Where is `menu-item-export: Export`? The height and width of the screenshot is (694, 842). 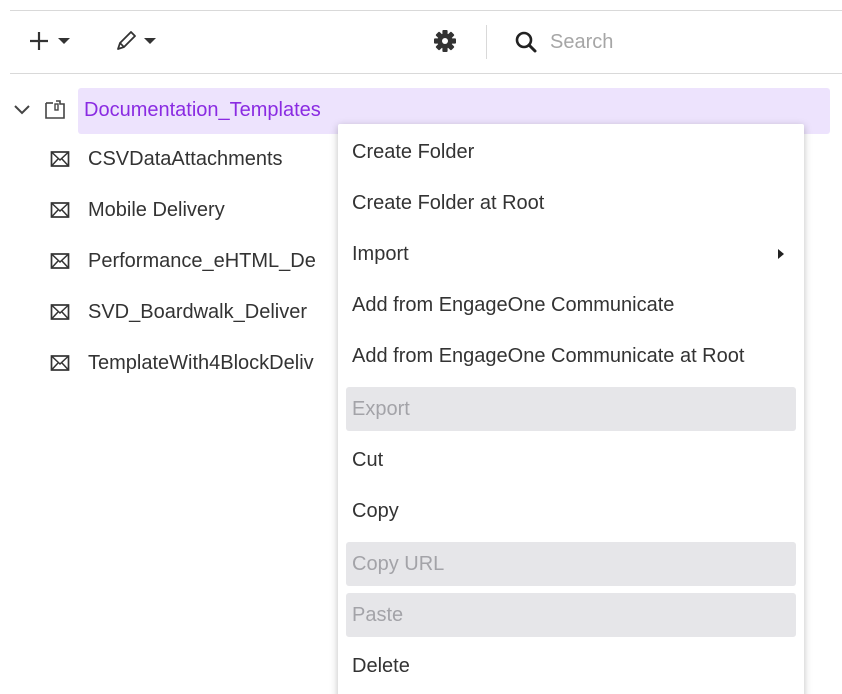 menu-item-export: Export is located at coordinates (571, 409).